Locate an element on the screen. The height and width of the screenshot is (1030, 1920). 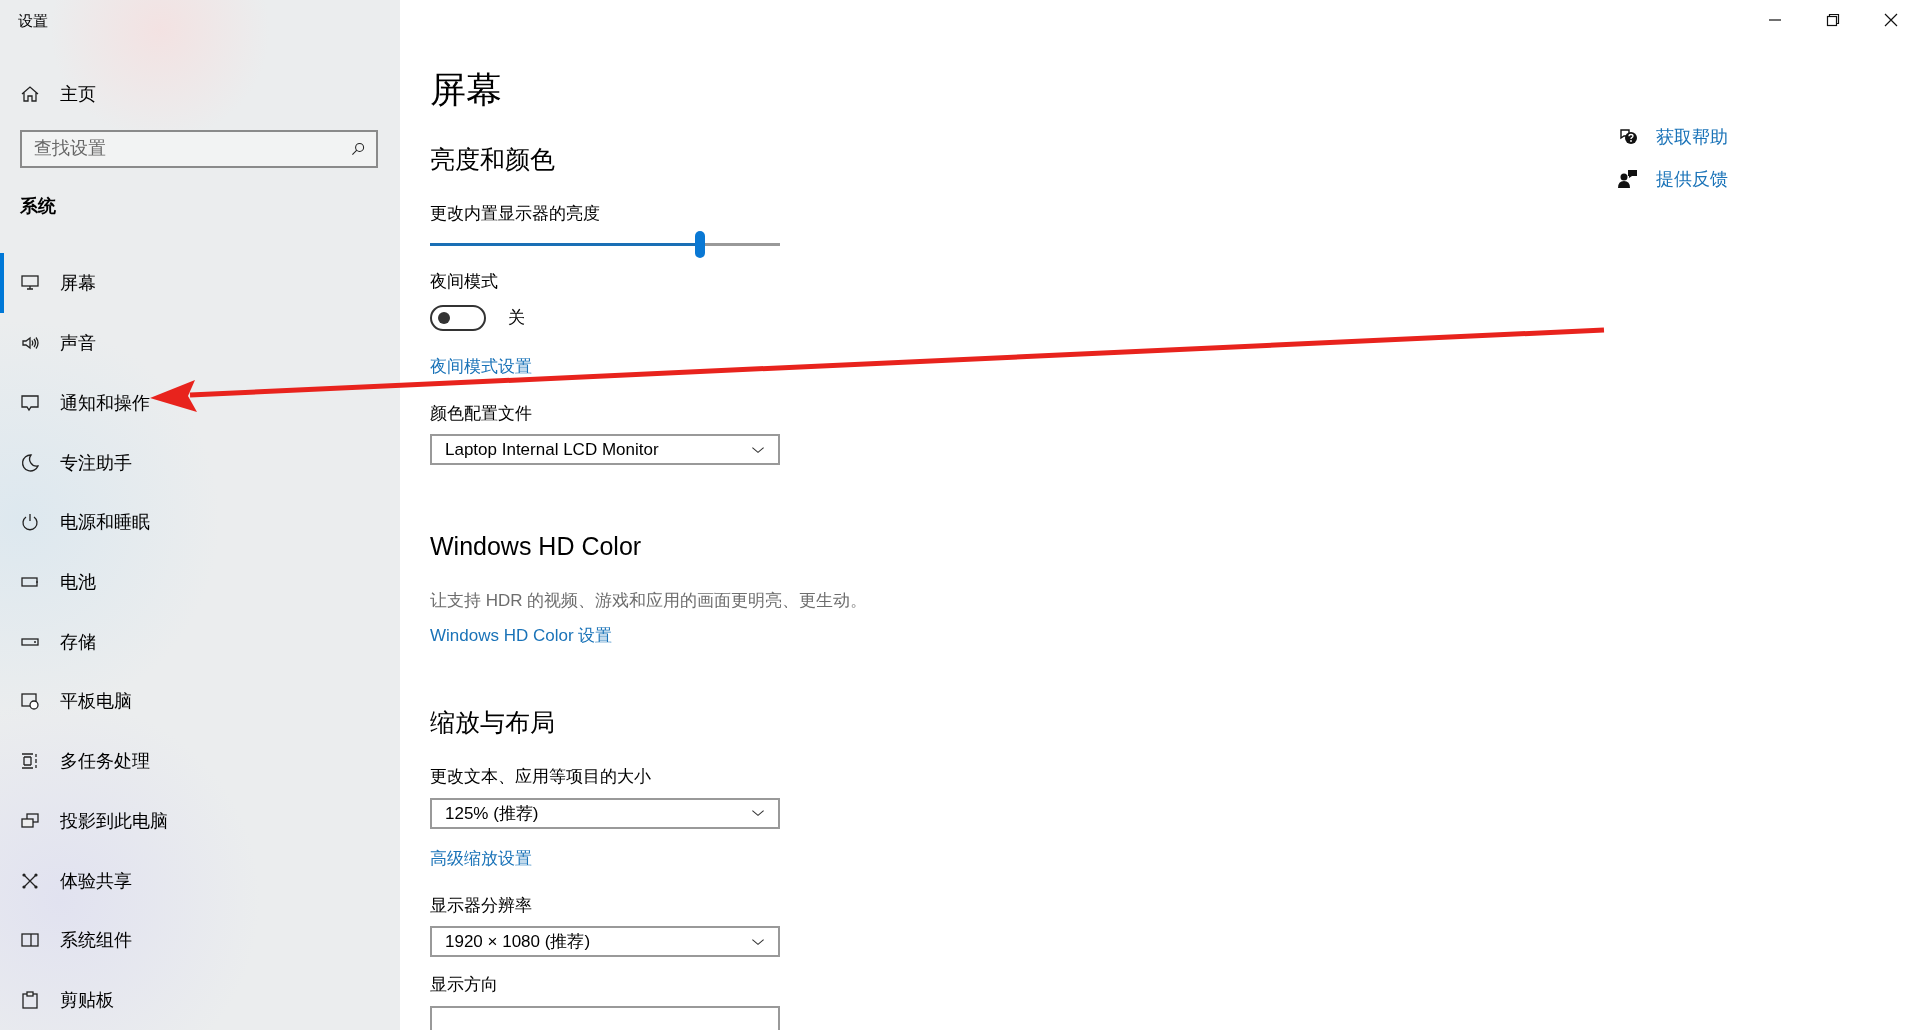
nav-item: 存储 is located at coordinates (200, 641).